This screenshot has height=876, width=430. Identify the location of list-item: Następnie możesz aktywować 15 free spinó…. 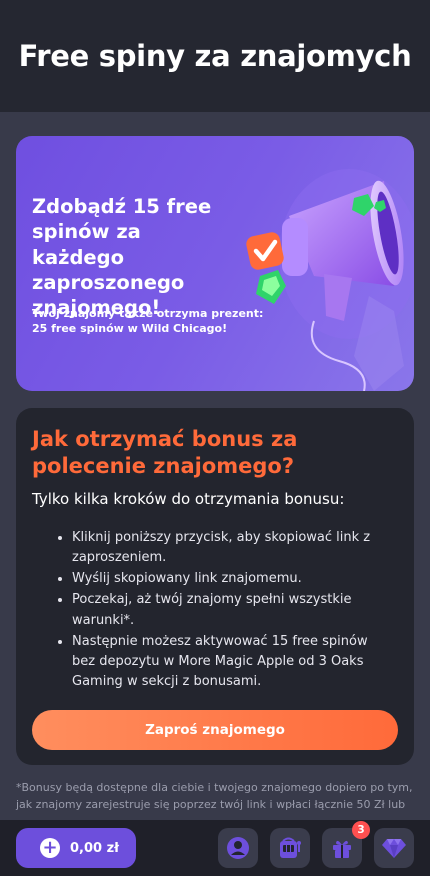
(232, 662).